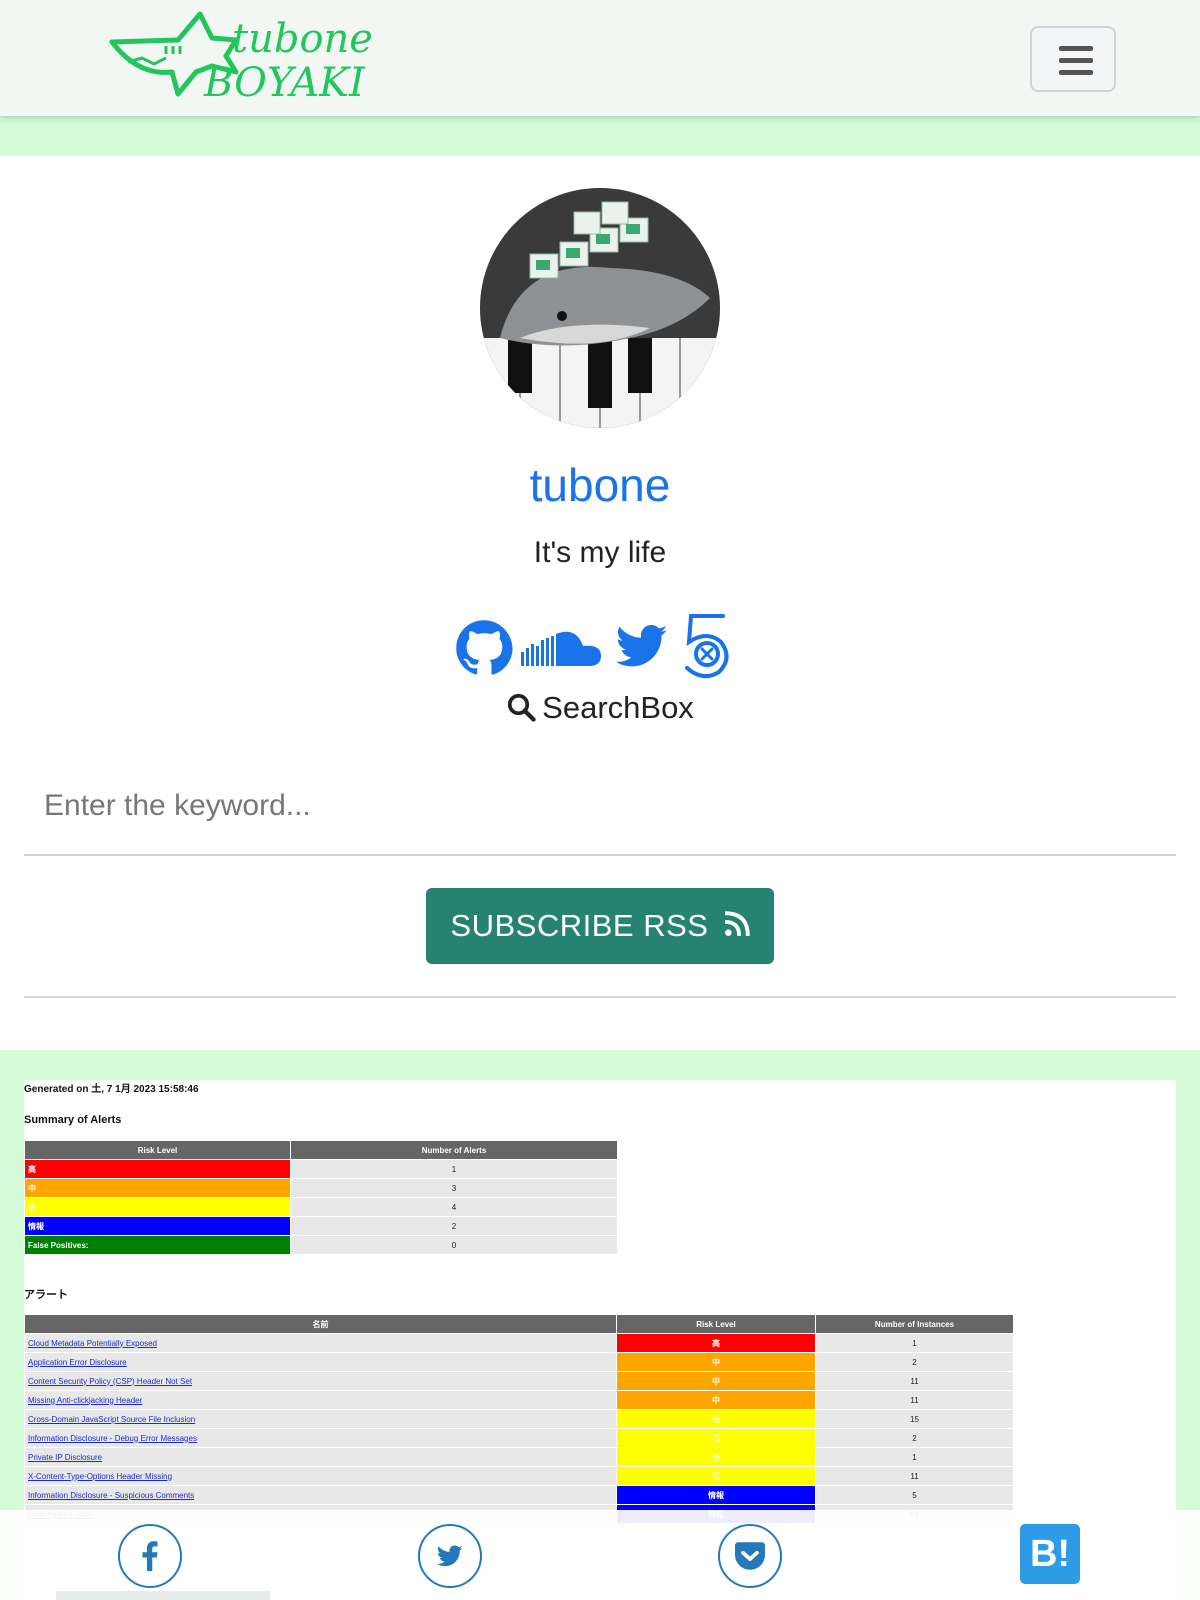 This screenshot has width=1200, height=1600. Describe the element at coordinates (454, 1150) in the screenshot. I see `summary-header: Number of Alerts` at that location.